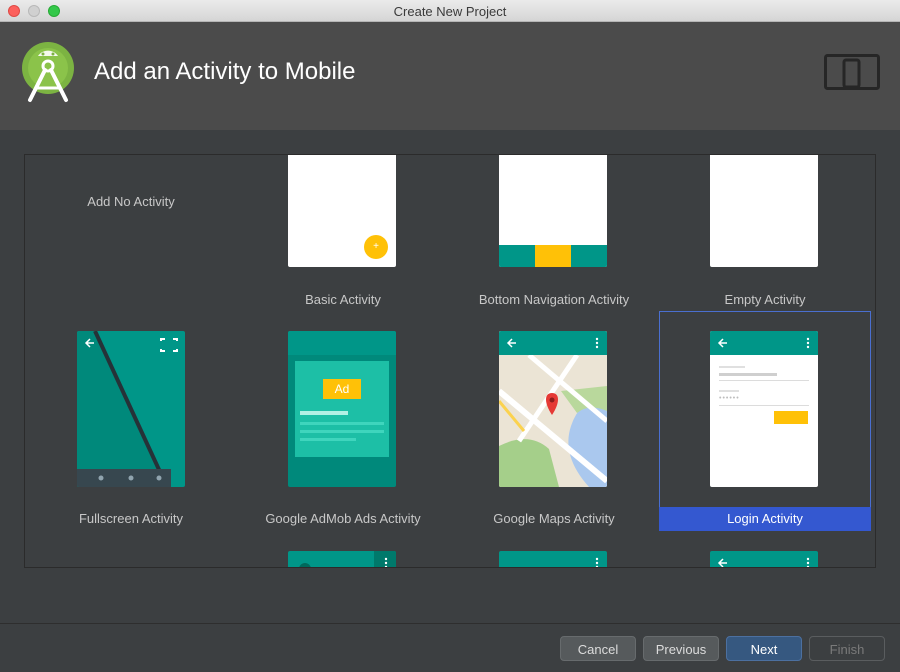 This screenshot has height=672, width=900. What do you see at coordinates (554, 518) in the screenshot?
I see `activity-label: Google Maps Activity` at bounding box center [554, 518].